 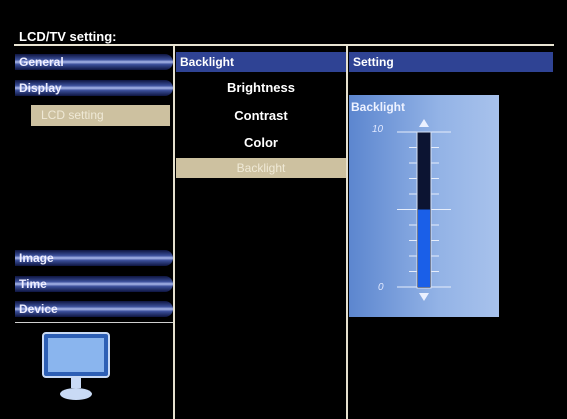 I want to click on slider-down-arrow-icon, so click(x=424, y=297).